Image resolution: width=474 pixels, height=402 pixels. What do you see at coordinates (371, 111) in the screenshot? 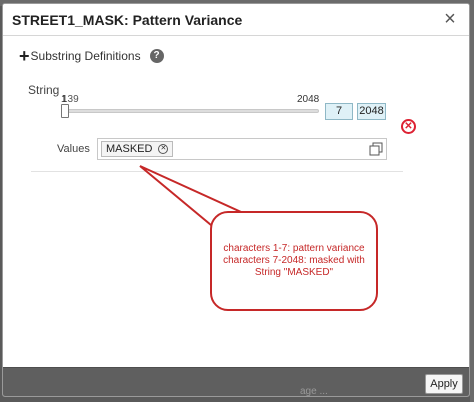
I see `range-end-field: 2048` at bounding box center [371, 111].